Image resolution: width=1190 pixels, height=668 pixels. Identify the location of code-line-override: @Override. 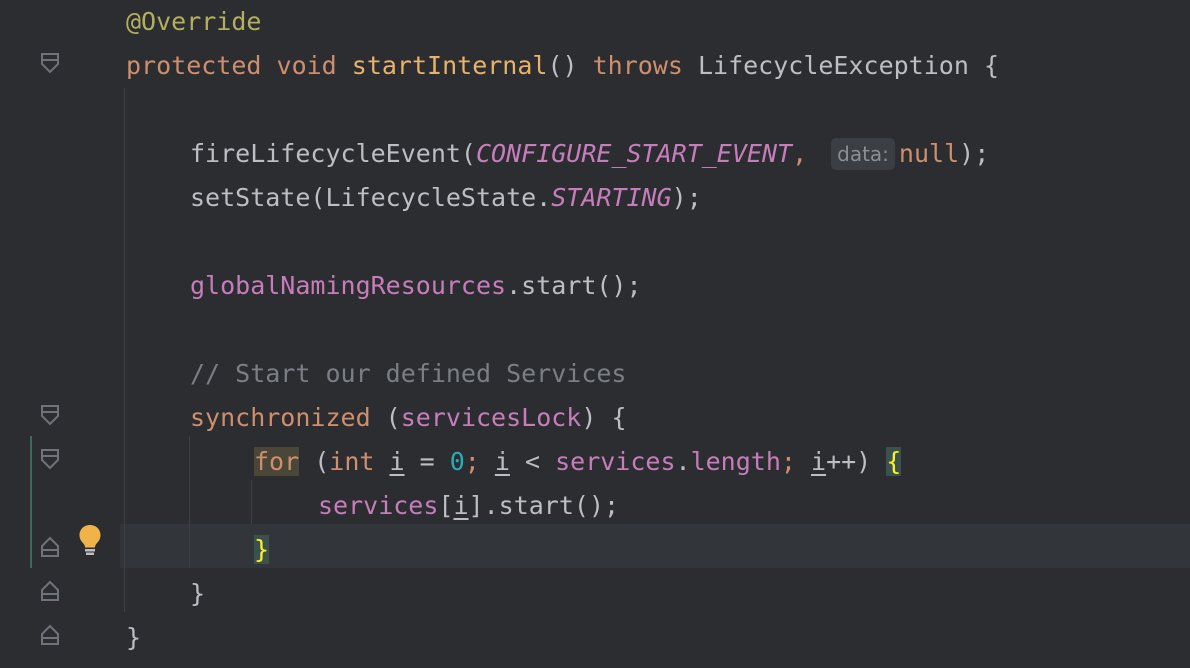
(193, 22).